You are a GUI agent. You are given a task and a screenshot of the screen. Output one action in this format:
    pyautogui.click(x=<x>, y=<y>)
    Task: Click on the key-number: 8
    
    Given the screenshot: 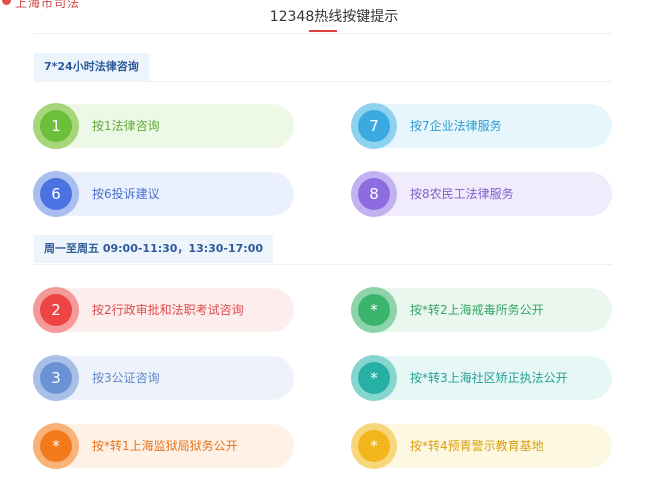 What is the action you would take?
    pyautogui.click(x=374, y=194)
    